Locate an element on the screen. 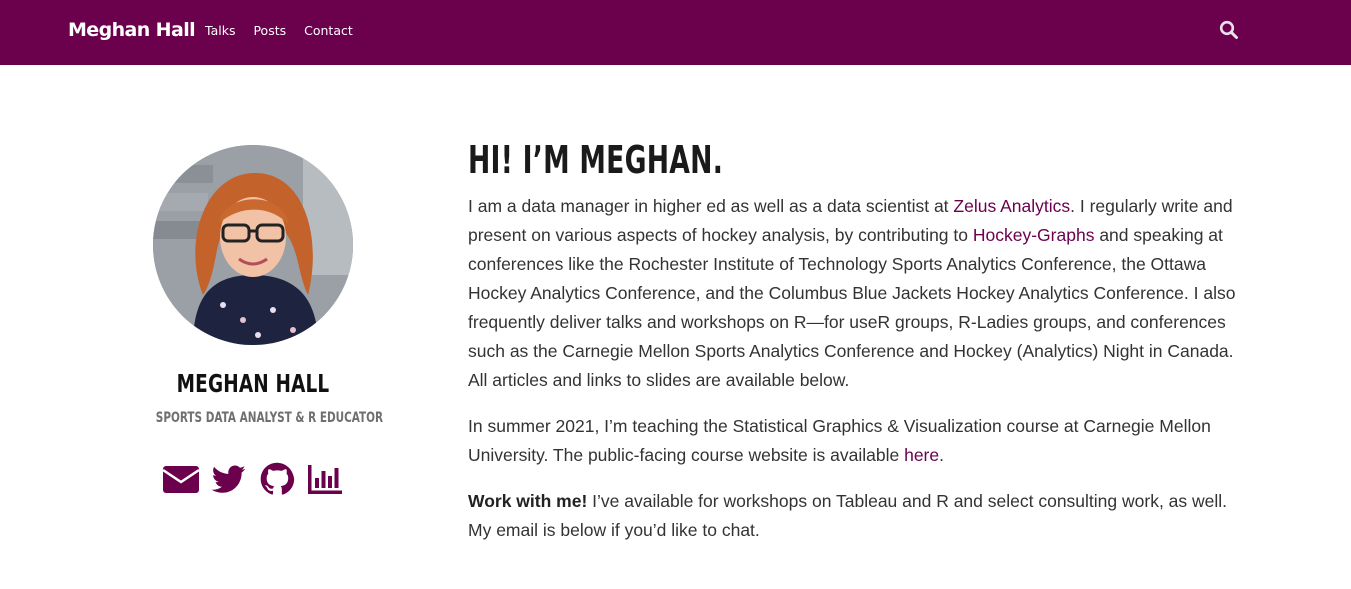 This screenshot has width=1351, height=589. profile-tagline: SPORTS DATA ANALYST & R EDUCATOR is located at coordinates (269, 418).